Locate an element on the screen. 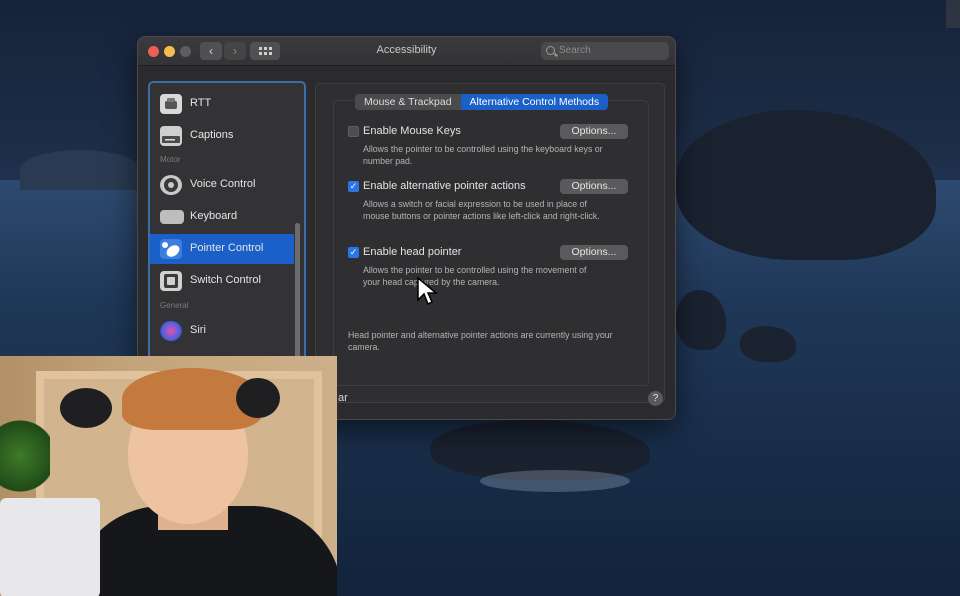 The image size is (960, 596). sidebar-item-switch-control: Switch Control is located at coordinates (222, 281).